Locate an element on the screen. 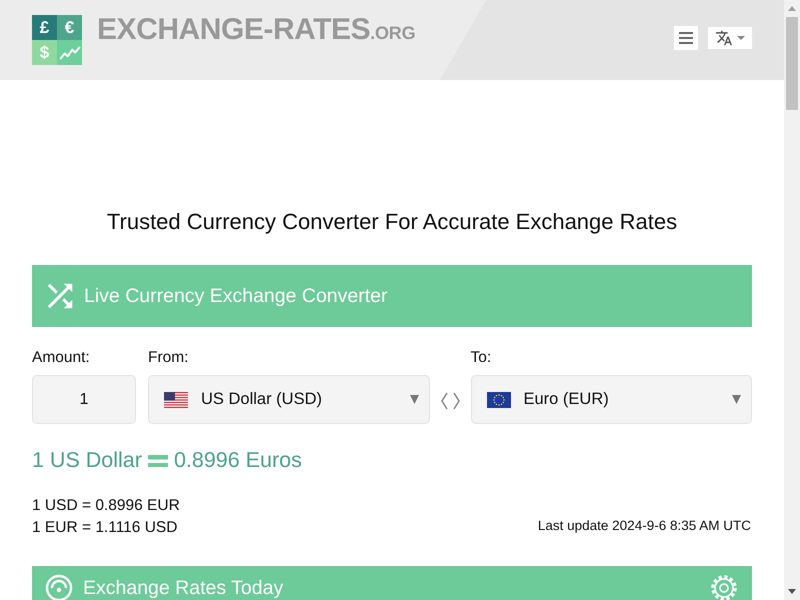  field-label: To: is located at coordinates (481, 358).